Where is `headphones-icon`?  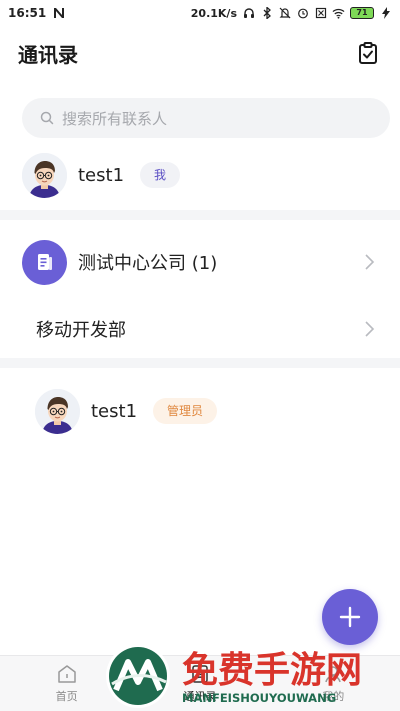 headphones-icon is located at coordinates (248, 13).